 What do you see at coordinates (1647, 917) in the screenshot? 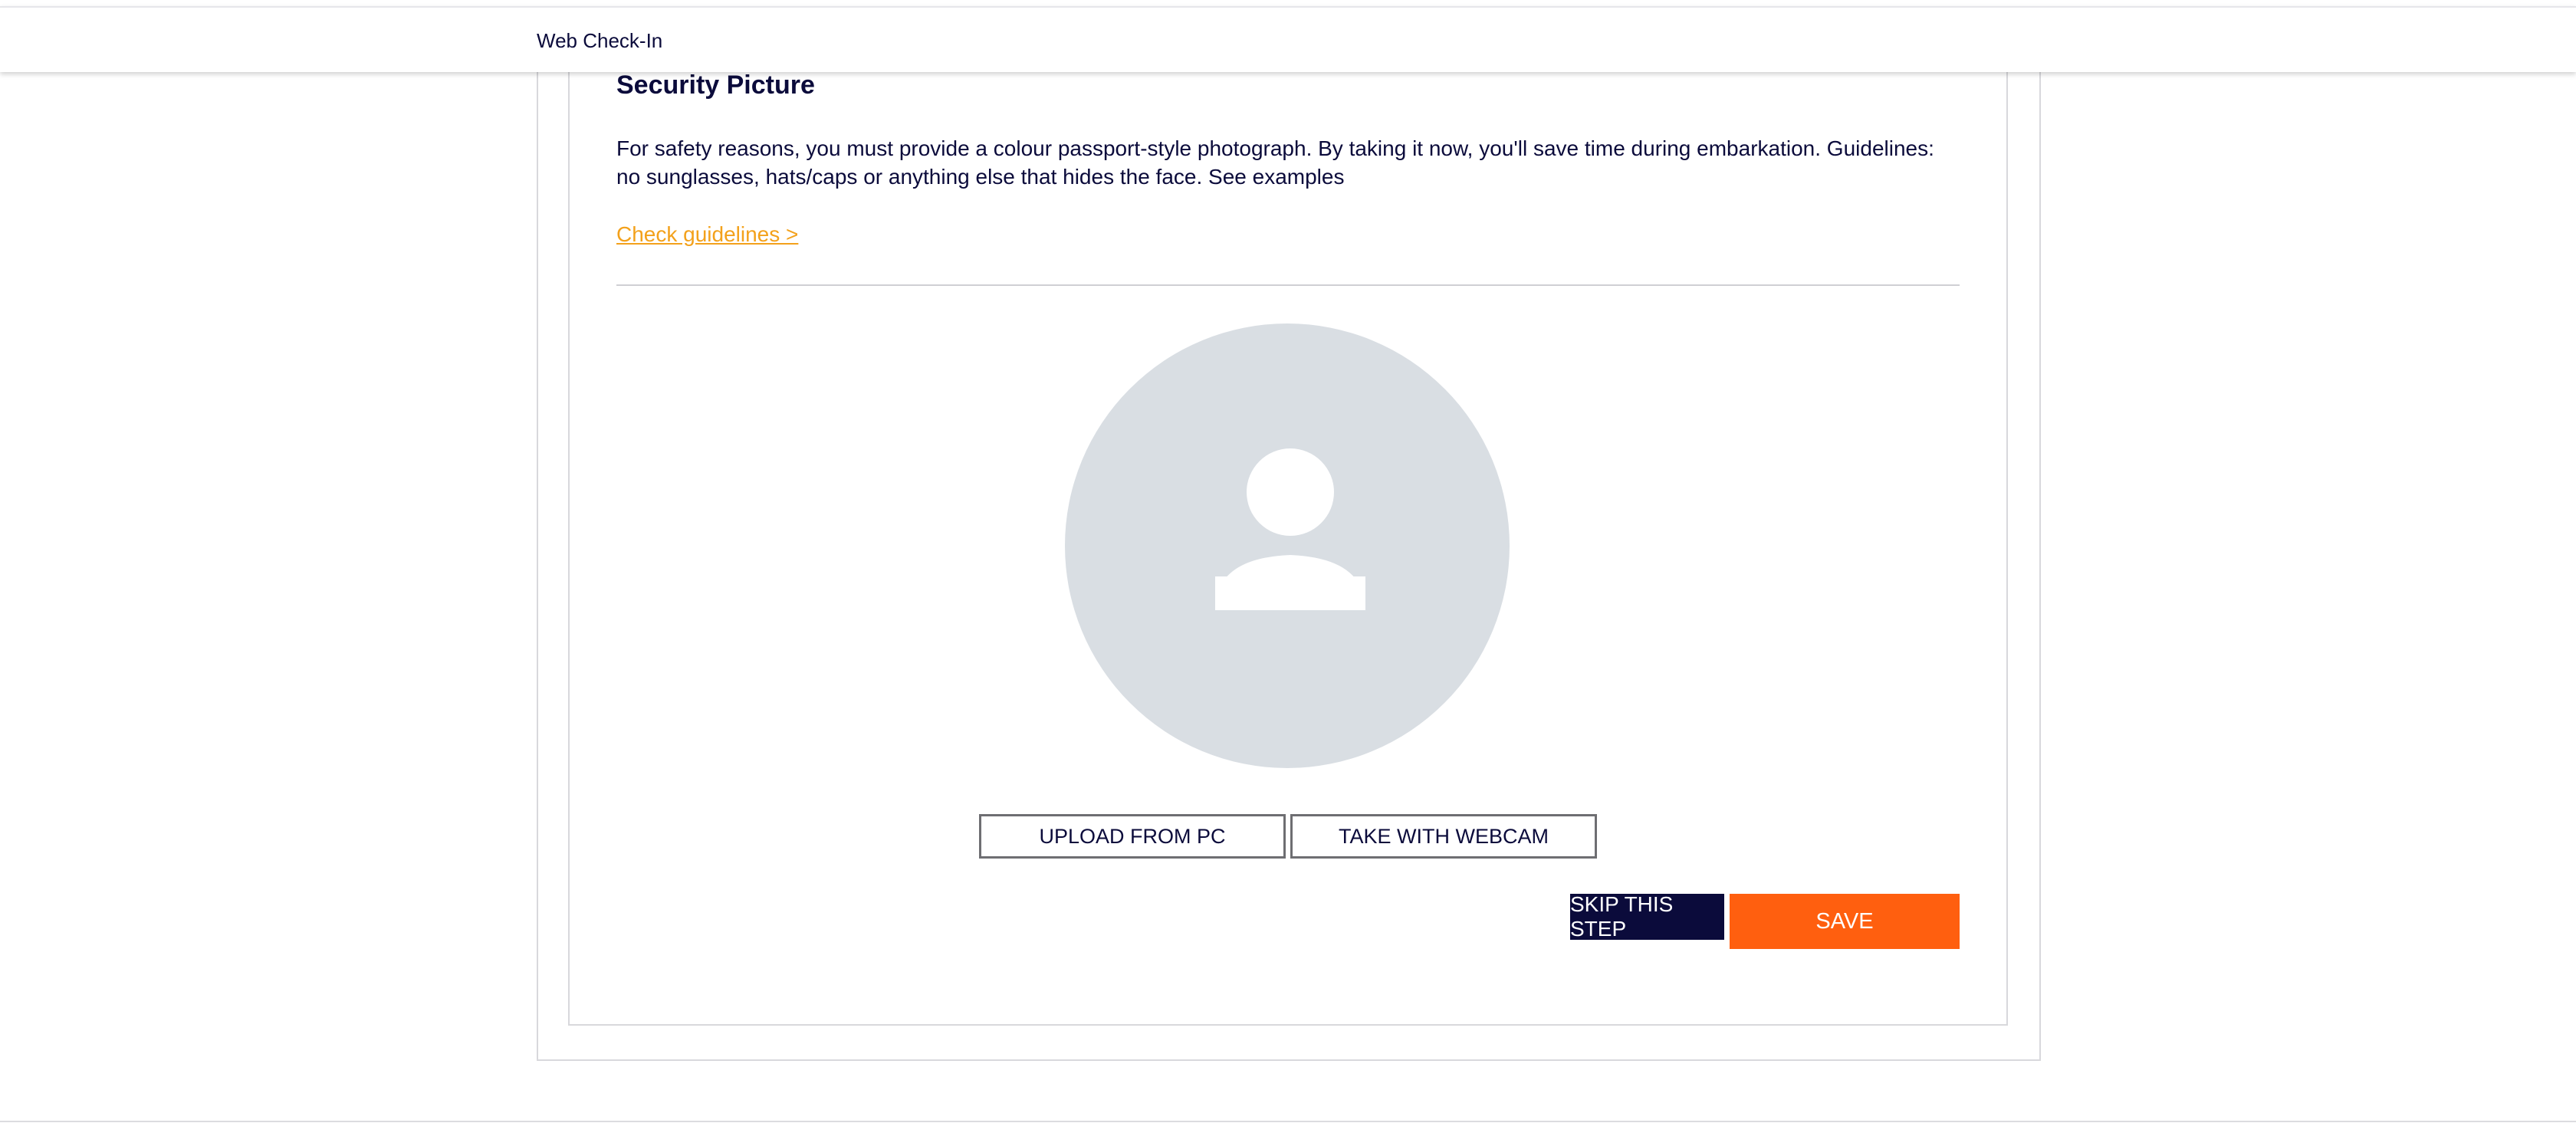
I see `skip-this-step-button: SKIP THIS STEP` at bounding box center [1647, 917].